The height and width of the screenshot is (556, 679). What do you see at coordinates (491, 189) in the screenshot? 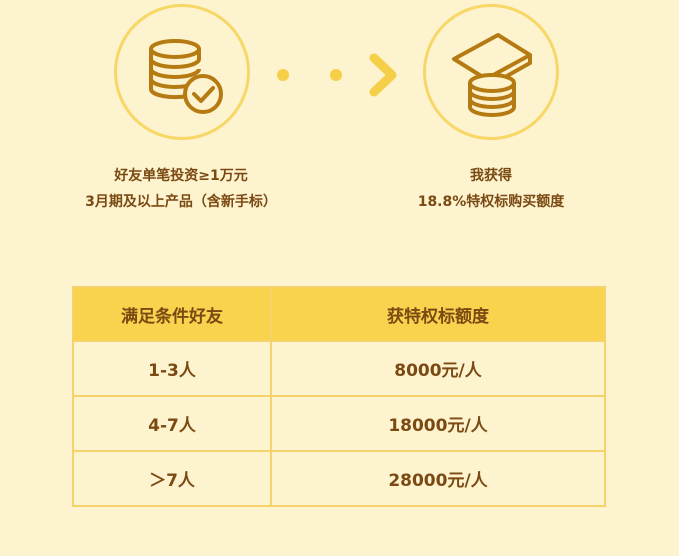
I see `step2-caption: 我获得 18.8%特权标购买额度` at bounding box center [491, 189].